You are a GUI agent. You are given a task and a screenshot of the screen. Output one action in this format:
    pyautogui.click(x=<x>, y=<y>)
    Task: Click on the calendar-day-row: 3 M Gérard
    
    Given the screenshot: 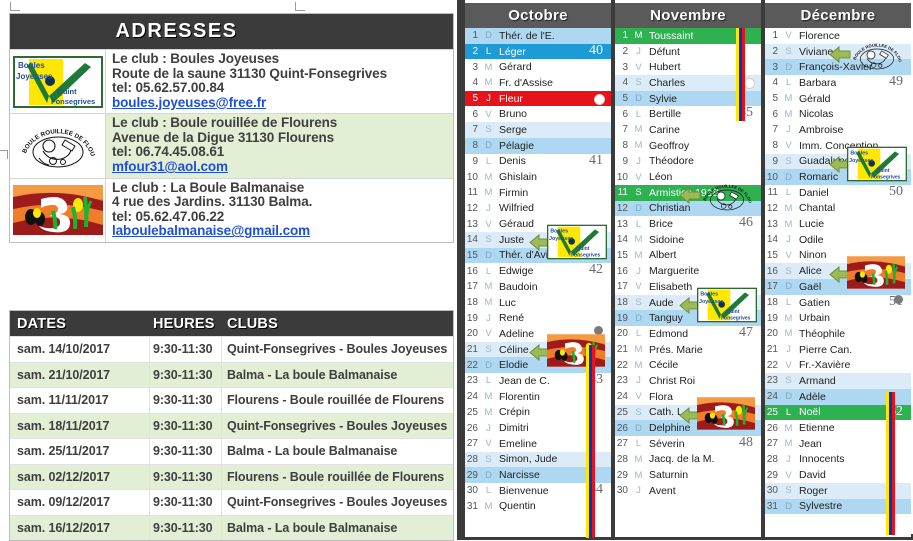 What is the action you would take?
    pyautogui.click(x=538, y=67)
    